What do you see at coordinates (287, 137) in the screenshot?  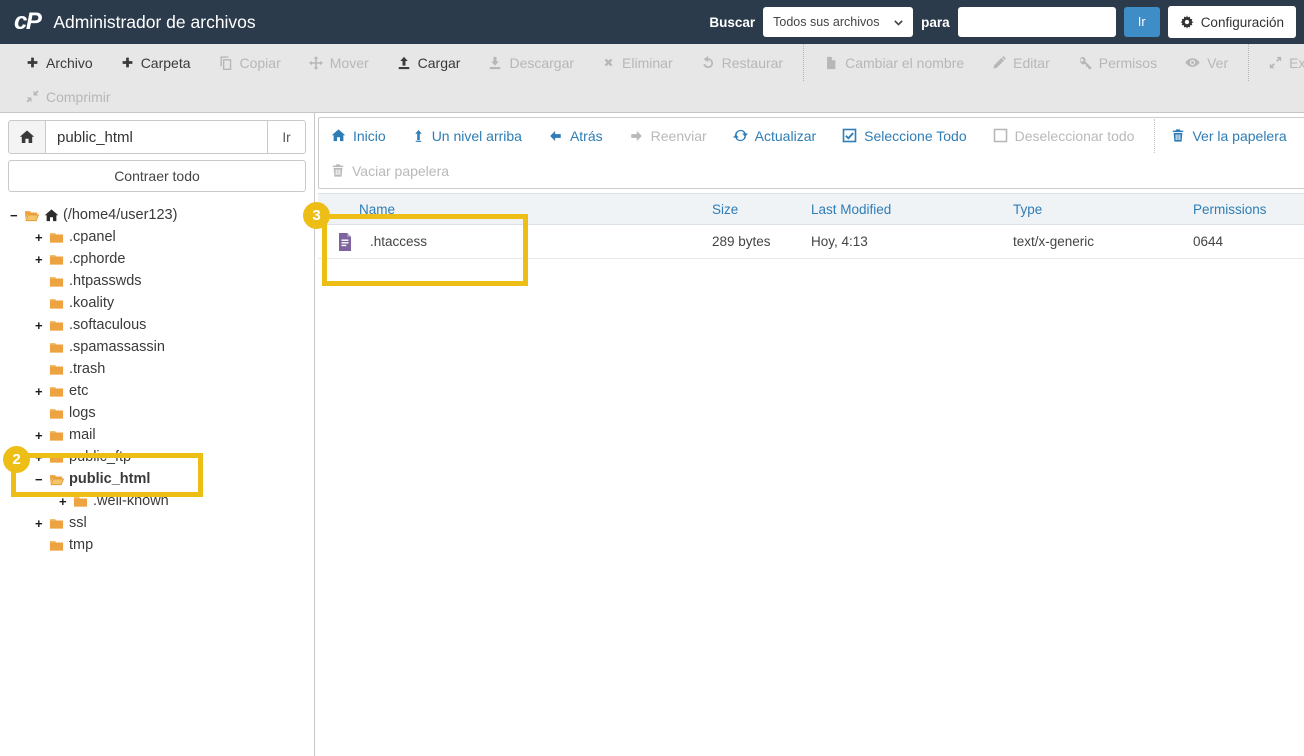 I see `path-go-button: Ir` at bounding box center [287, 137].